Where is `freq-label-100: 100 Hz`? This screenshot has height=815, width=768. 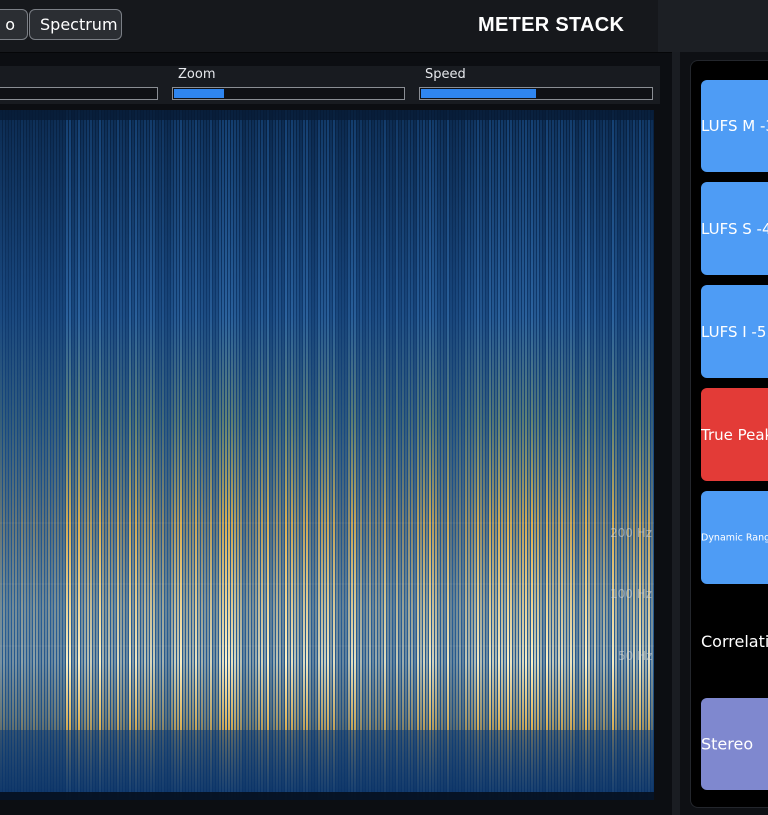
freq-label-100: 100 Hz is located at coordinates (631, 594).